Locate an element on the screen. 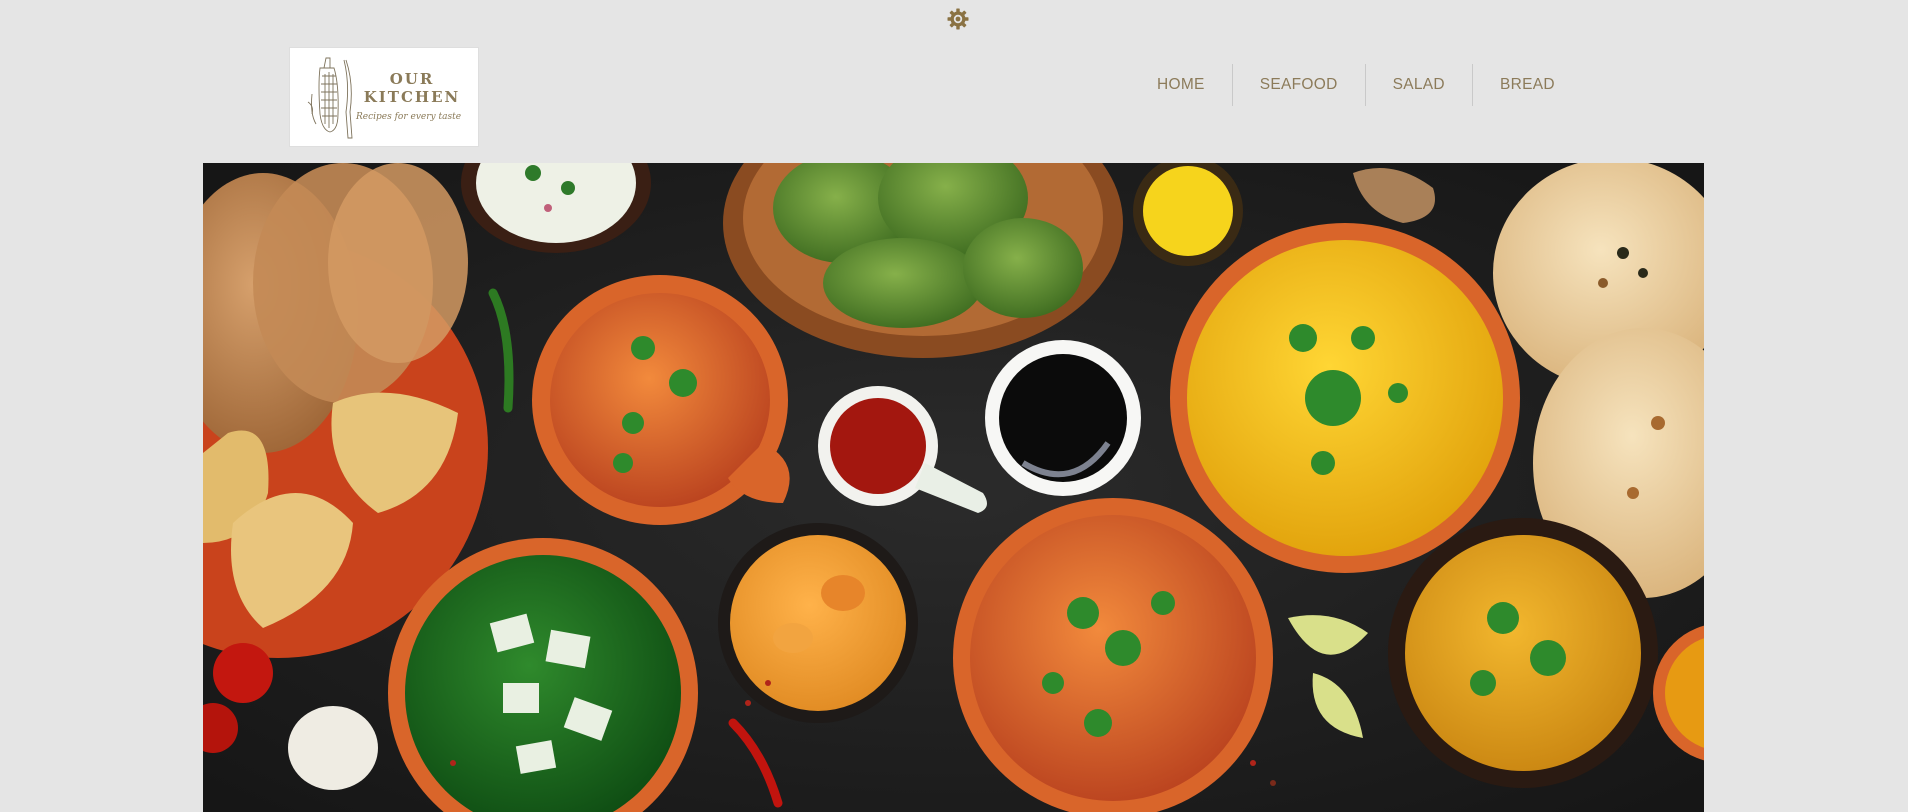 This screenshot has width=1908, height=812. main-nav: HOME SEAFOOD SALAD BREAD is located at coordinates (1356, 85).